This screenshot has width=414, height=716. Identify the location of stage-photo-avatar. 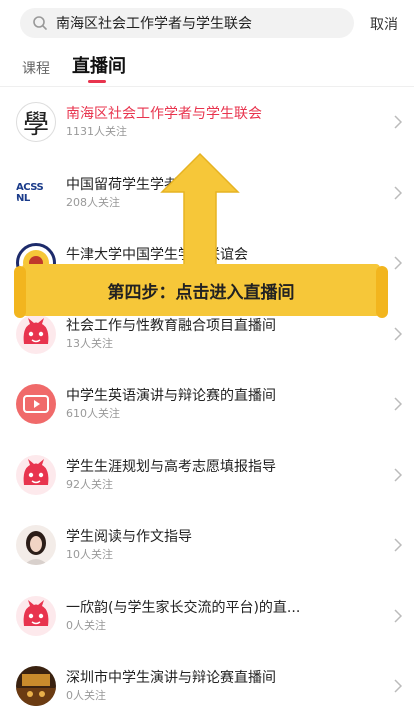
(36, 686).